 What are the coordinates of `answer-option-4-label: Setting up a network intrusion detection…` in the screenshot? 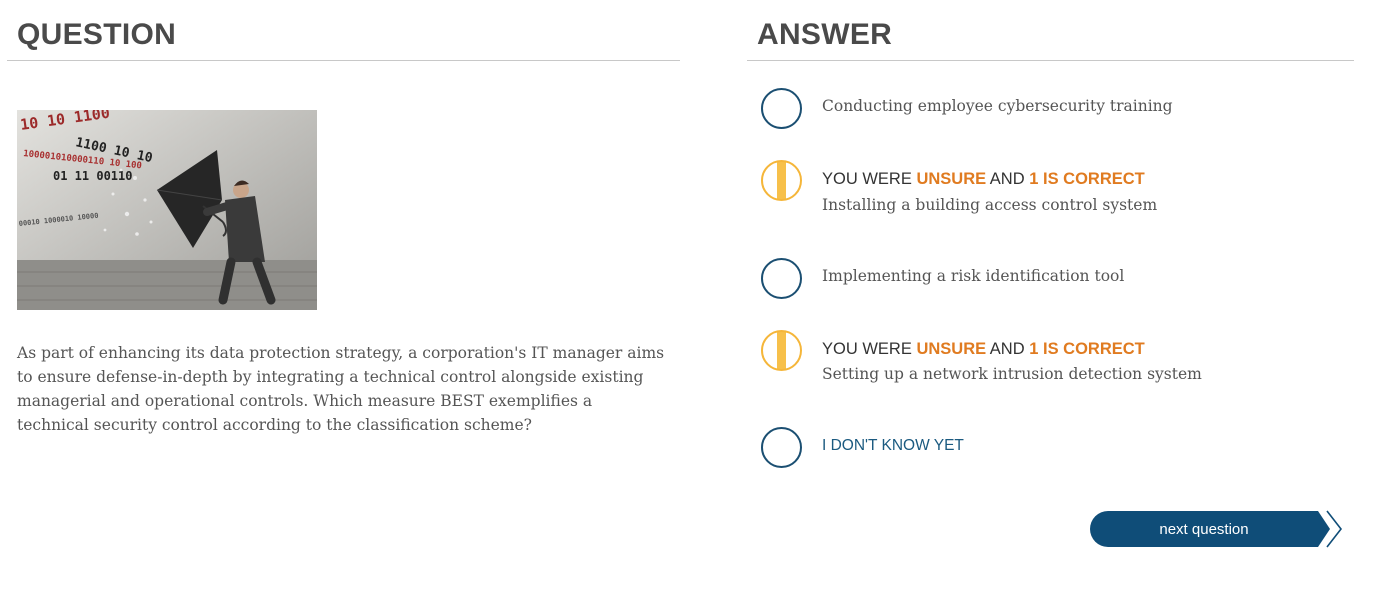 It's located at (1012, 374).